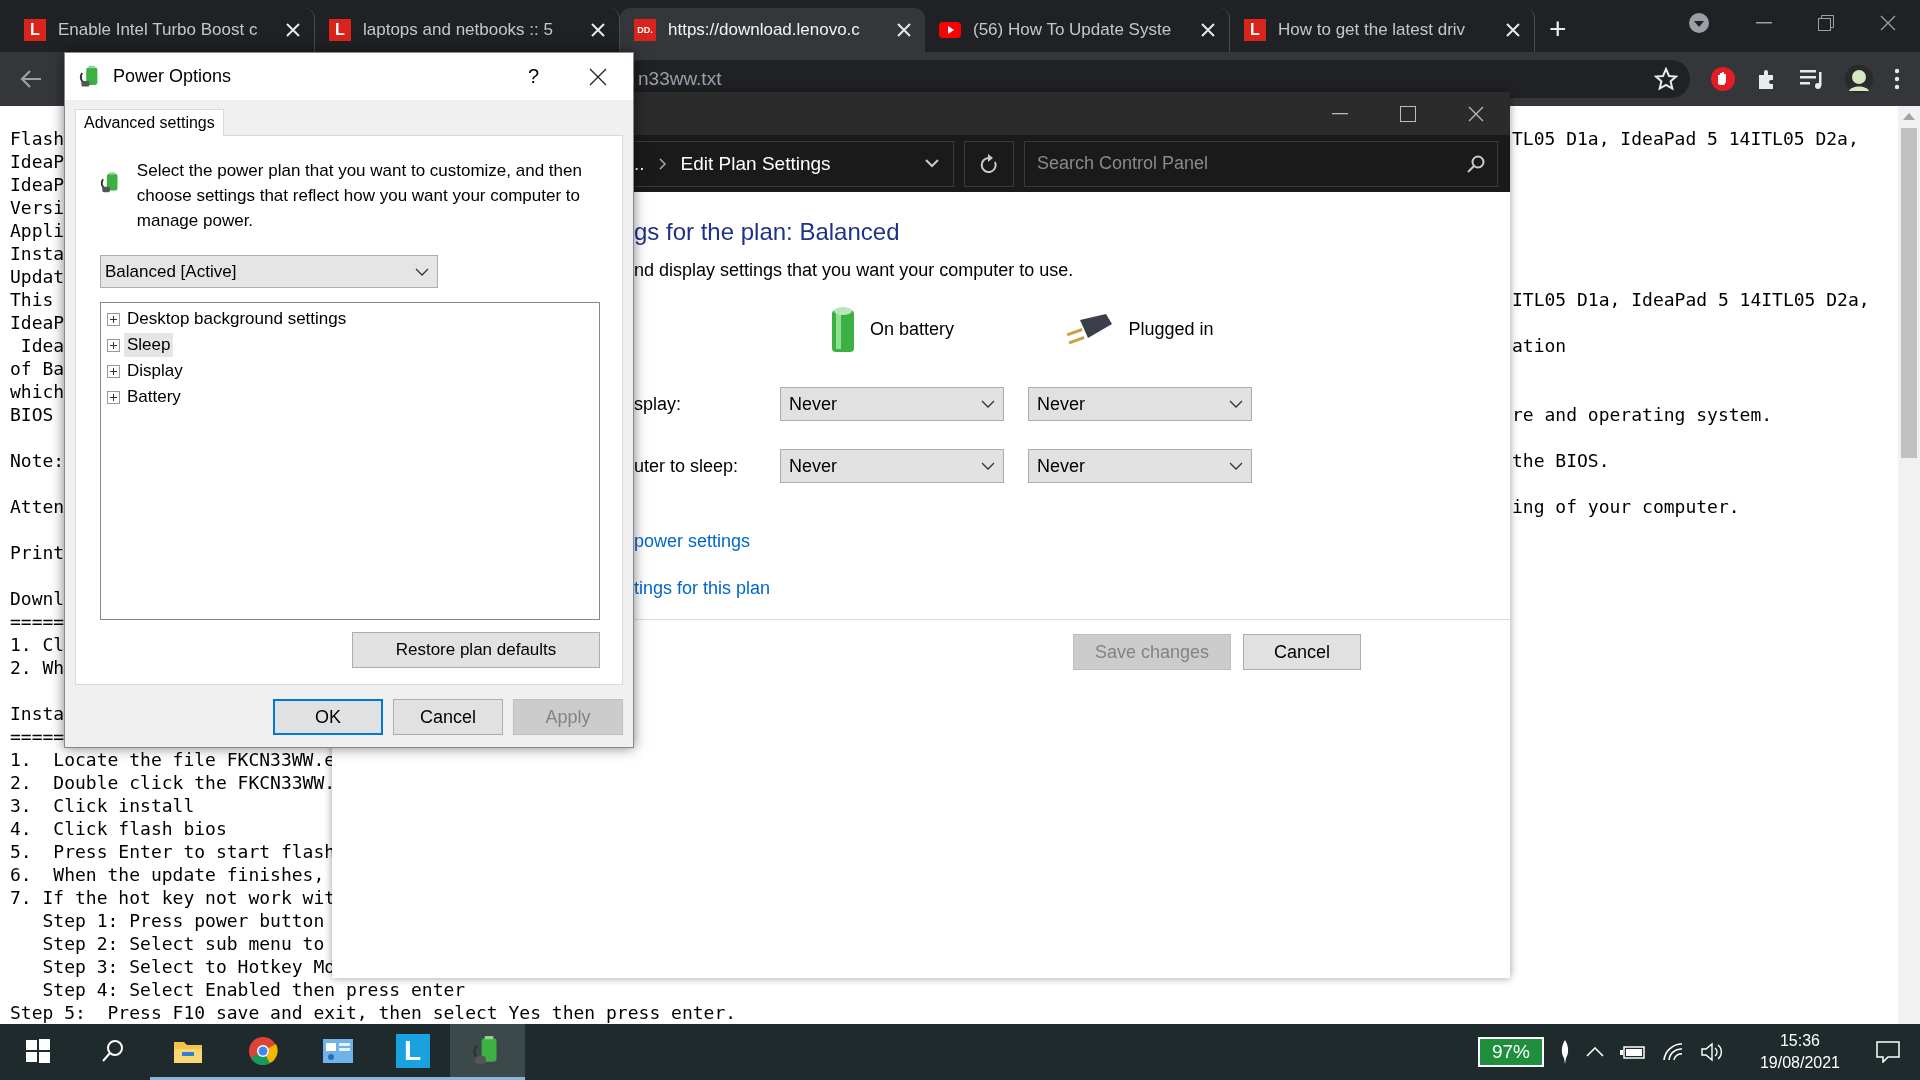  Describe the element at coordinates (172, 76) in the screenshot. I see `dialog-title: Power Options` at that location.